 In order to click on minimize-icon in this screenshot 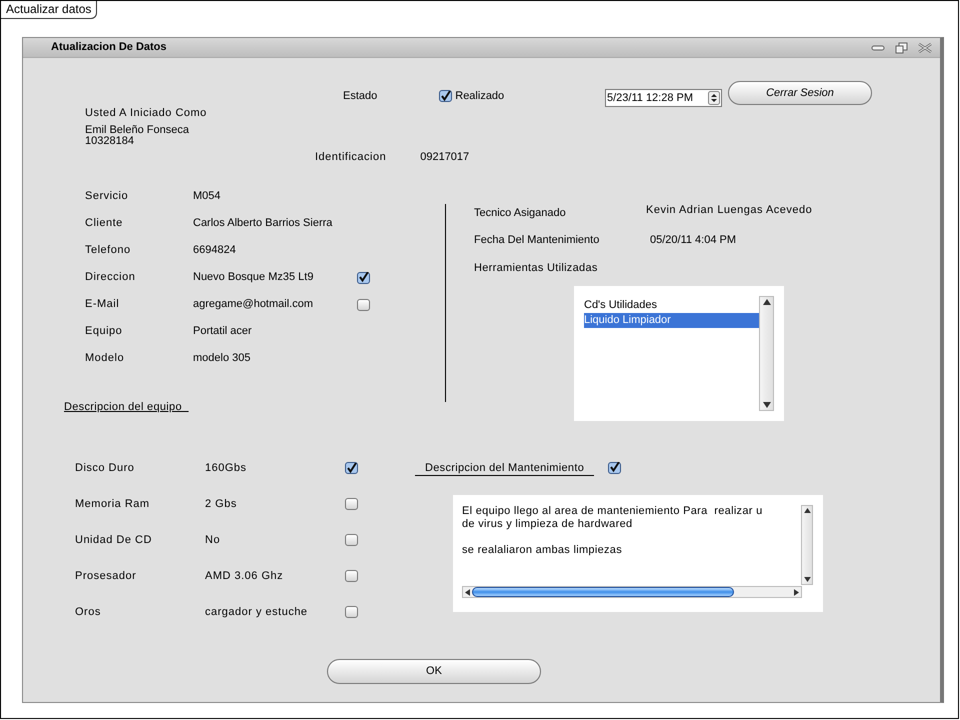, I will do `click(878, 48)`.